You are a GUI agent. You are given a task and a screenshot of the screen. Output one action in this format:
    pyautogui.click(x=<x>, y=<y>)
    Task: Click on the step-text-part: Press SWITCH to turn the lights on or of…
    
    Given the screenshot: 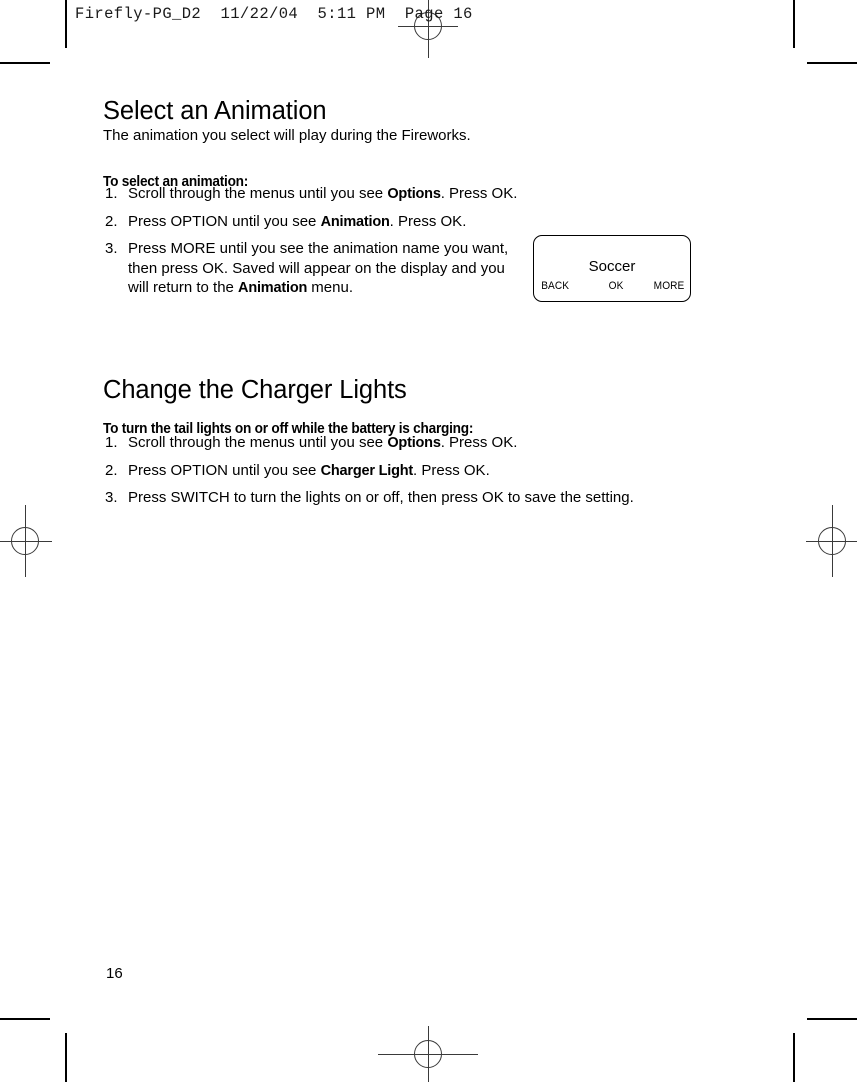 What is the action you would take?
    pyautogui.click(x=381, y=497)
    